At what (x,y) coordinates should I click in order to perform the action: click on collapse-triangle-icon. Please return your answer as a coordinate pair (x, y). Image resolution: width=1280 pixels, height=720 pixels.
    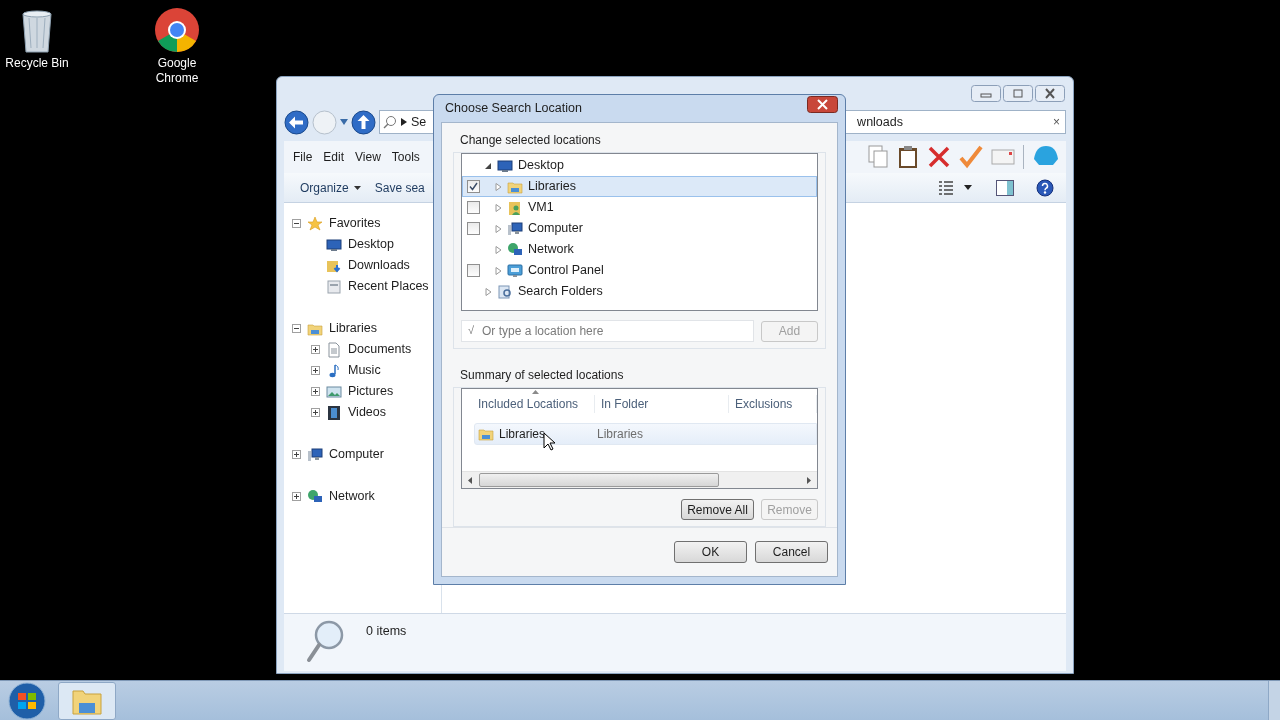
    Looking at the image, I should click on (488, 165).